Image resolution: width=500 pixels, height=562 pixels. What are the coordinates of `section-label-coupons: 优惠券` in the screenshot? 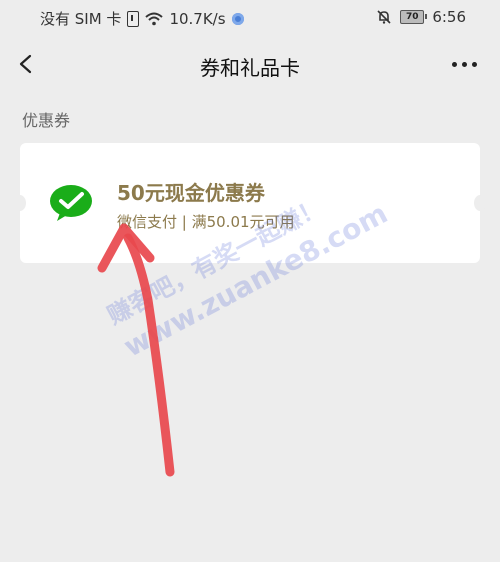 It's located at (46, 120).